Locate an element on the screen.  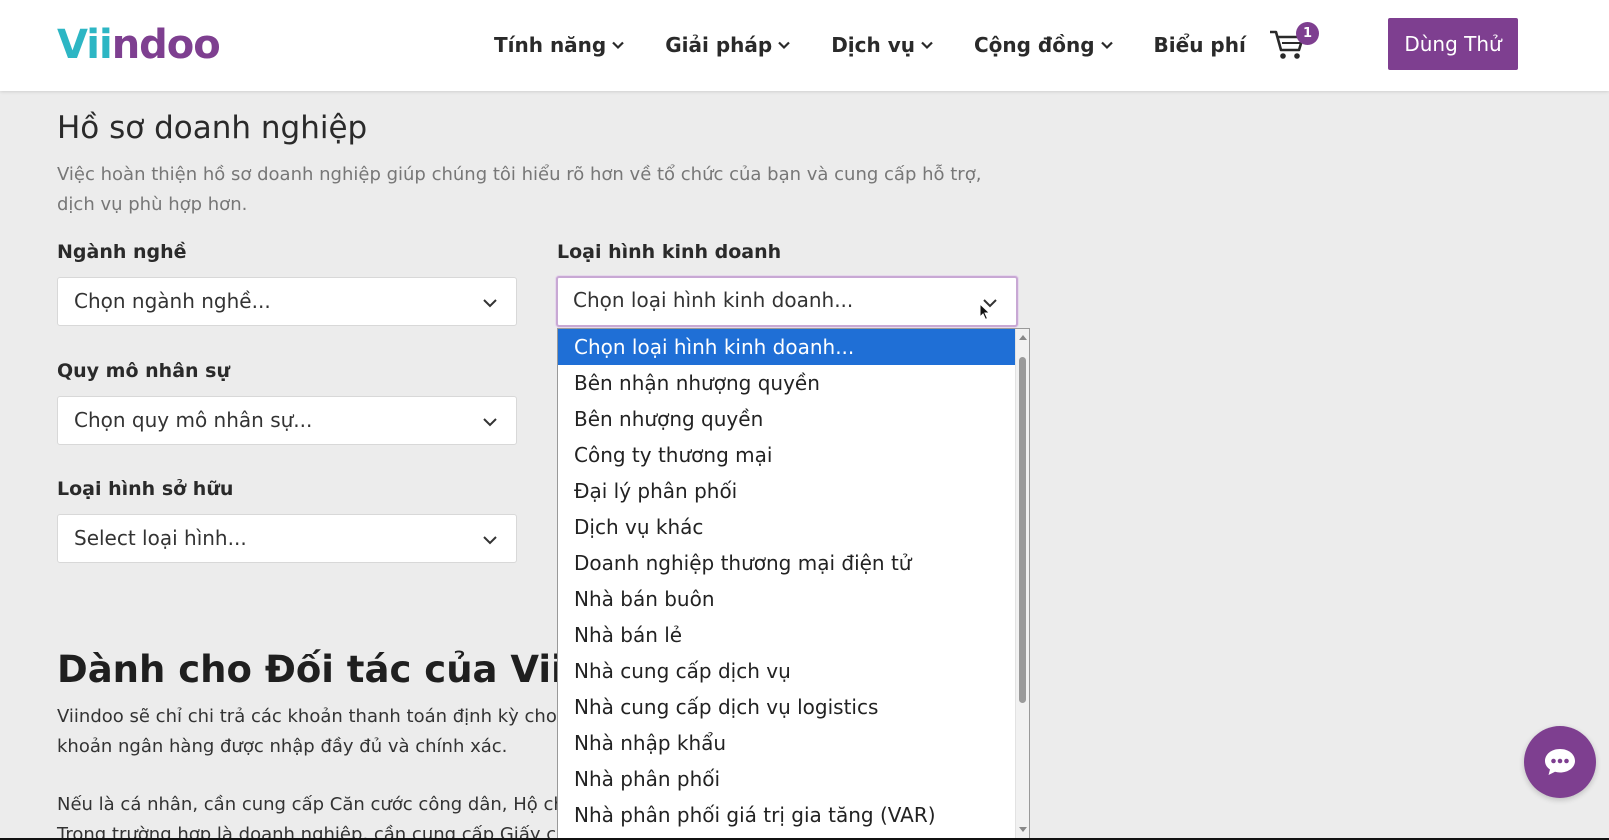
dropdown-option: Nhà cung cấp dịch vụ logistics is located at coordinates (787, 707).